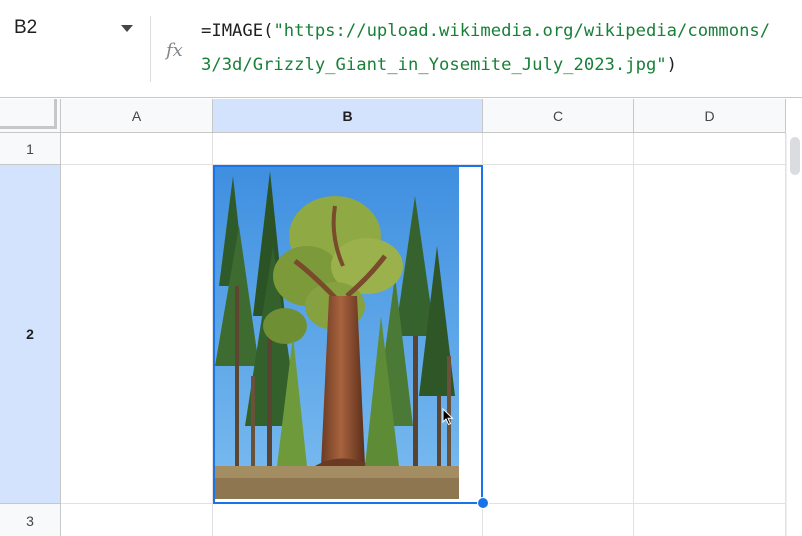 This screenshot has width=802, height=536. Describe the element at coordinates (795, 156) in the screenshot. I see `scrollbar-thumb` at that location.